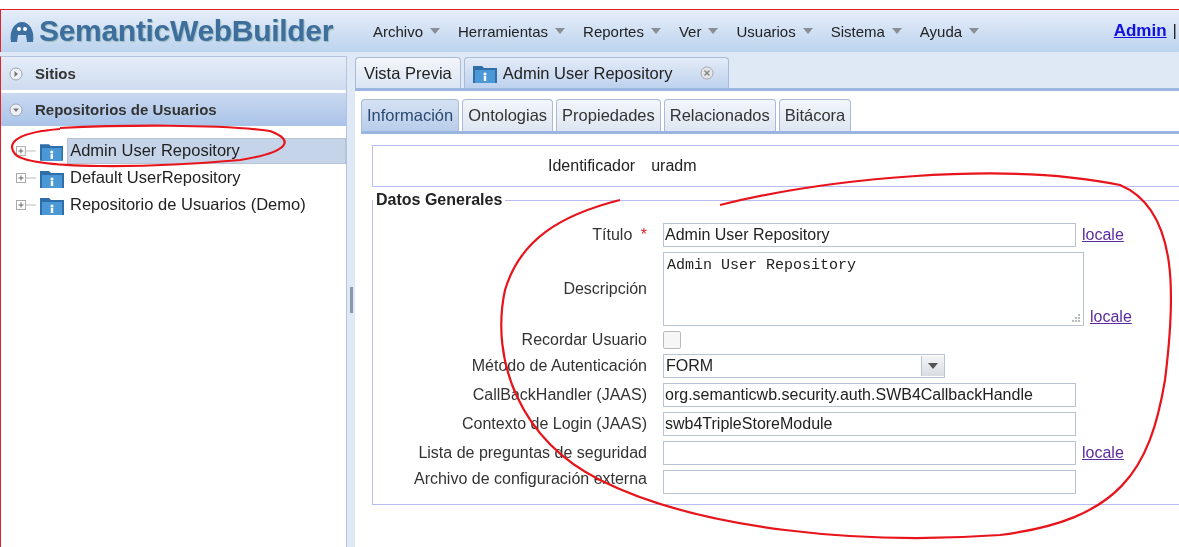 The width and height of the screenshot is (1179, 547). I want to click on field-label: Identificador, so click(592, 166).